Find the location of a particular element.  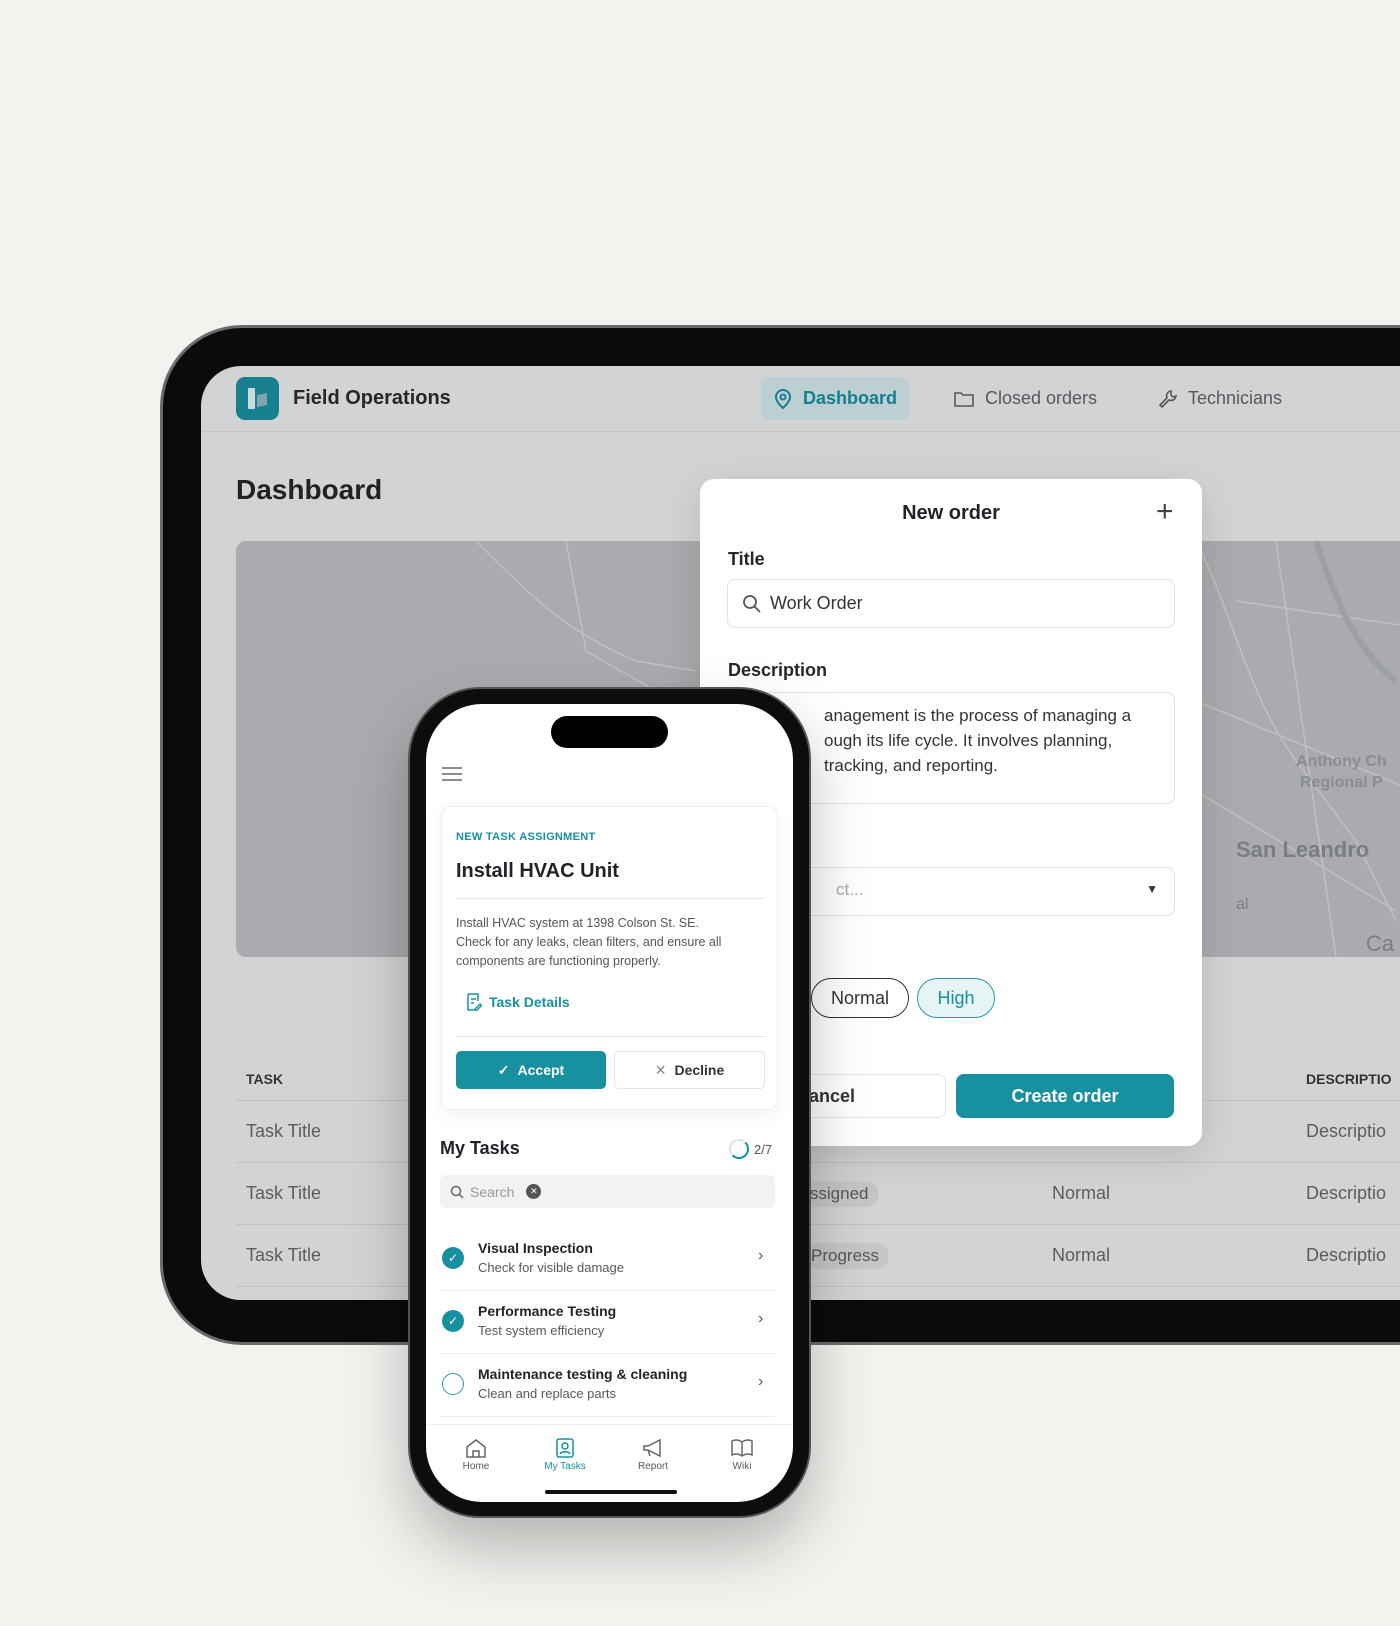

title-label: Title is located at coordinates (746, 559).